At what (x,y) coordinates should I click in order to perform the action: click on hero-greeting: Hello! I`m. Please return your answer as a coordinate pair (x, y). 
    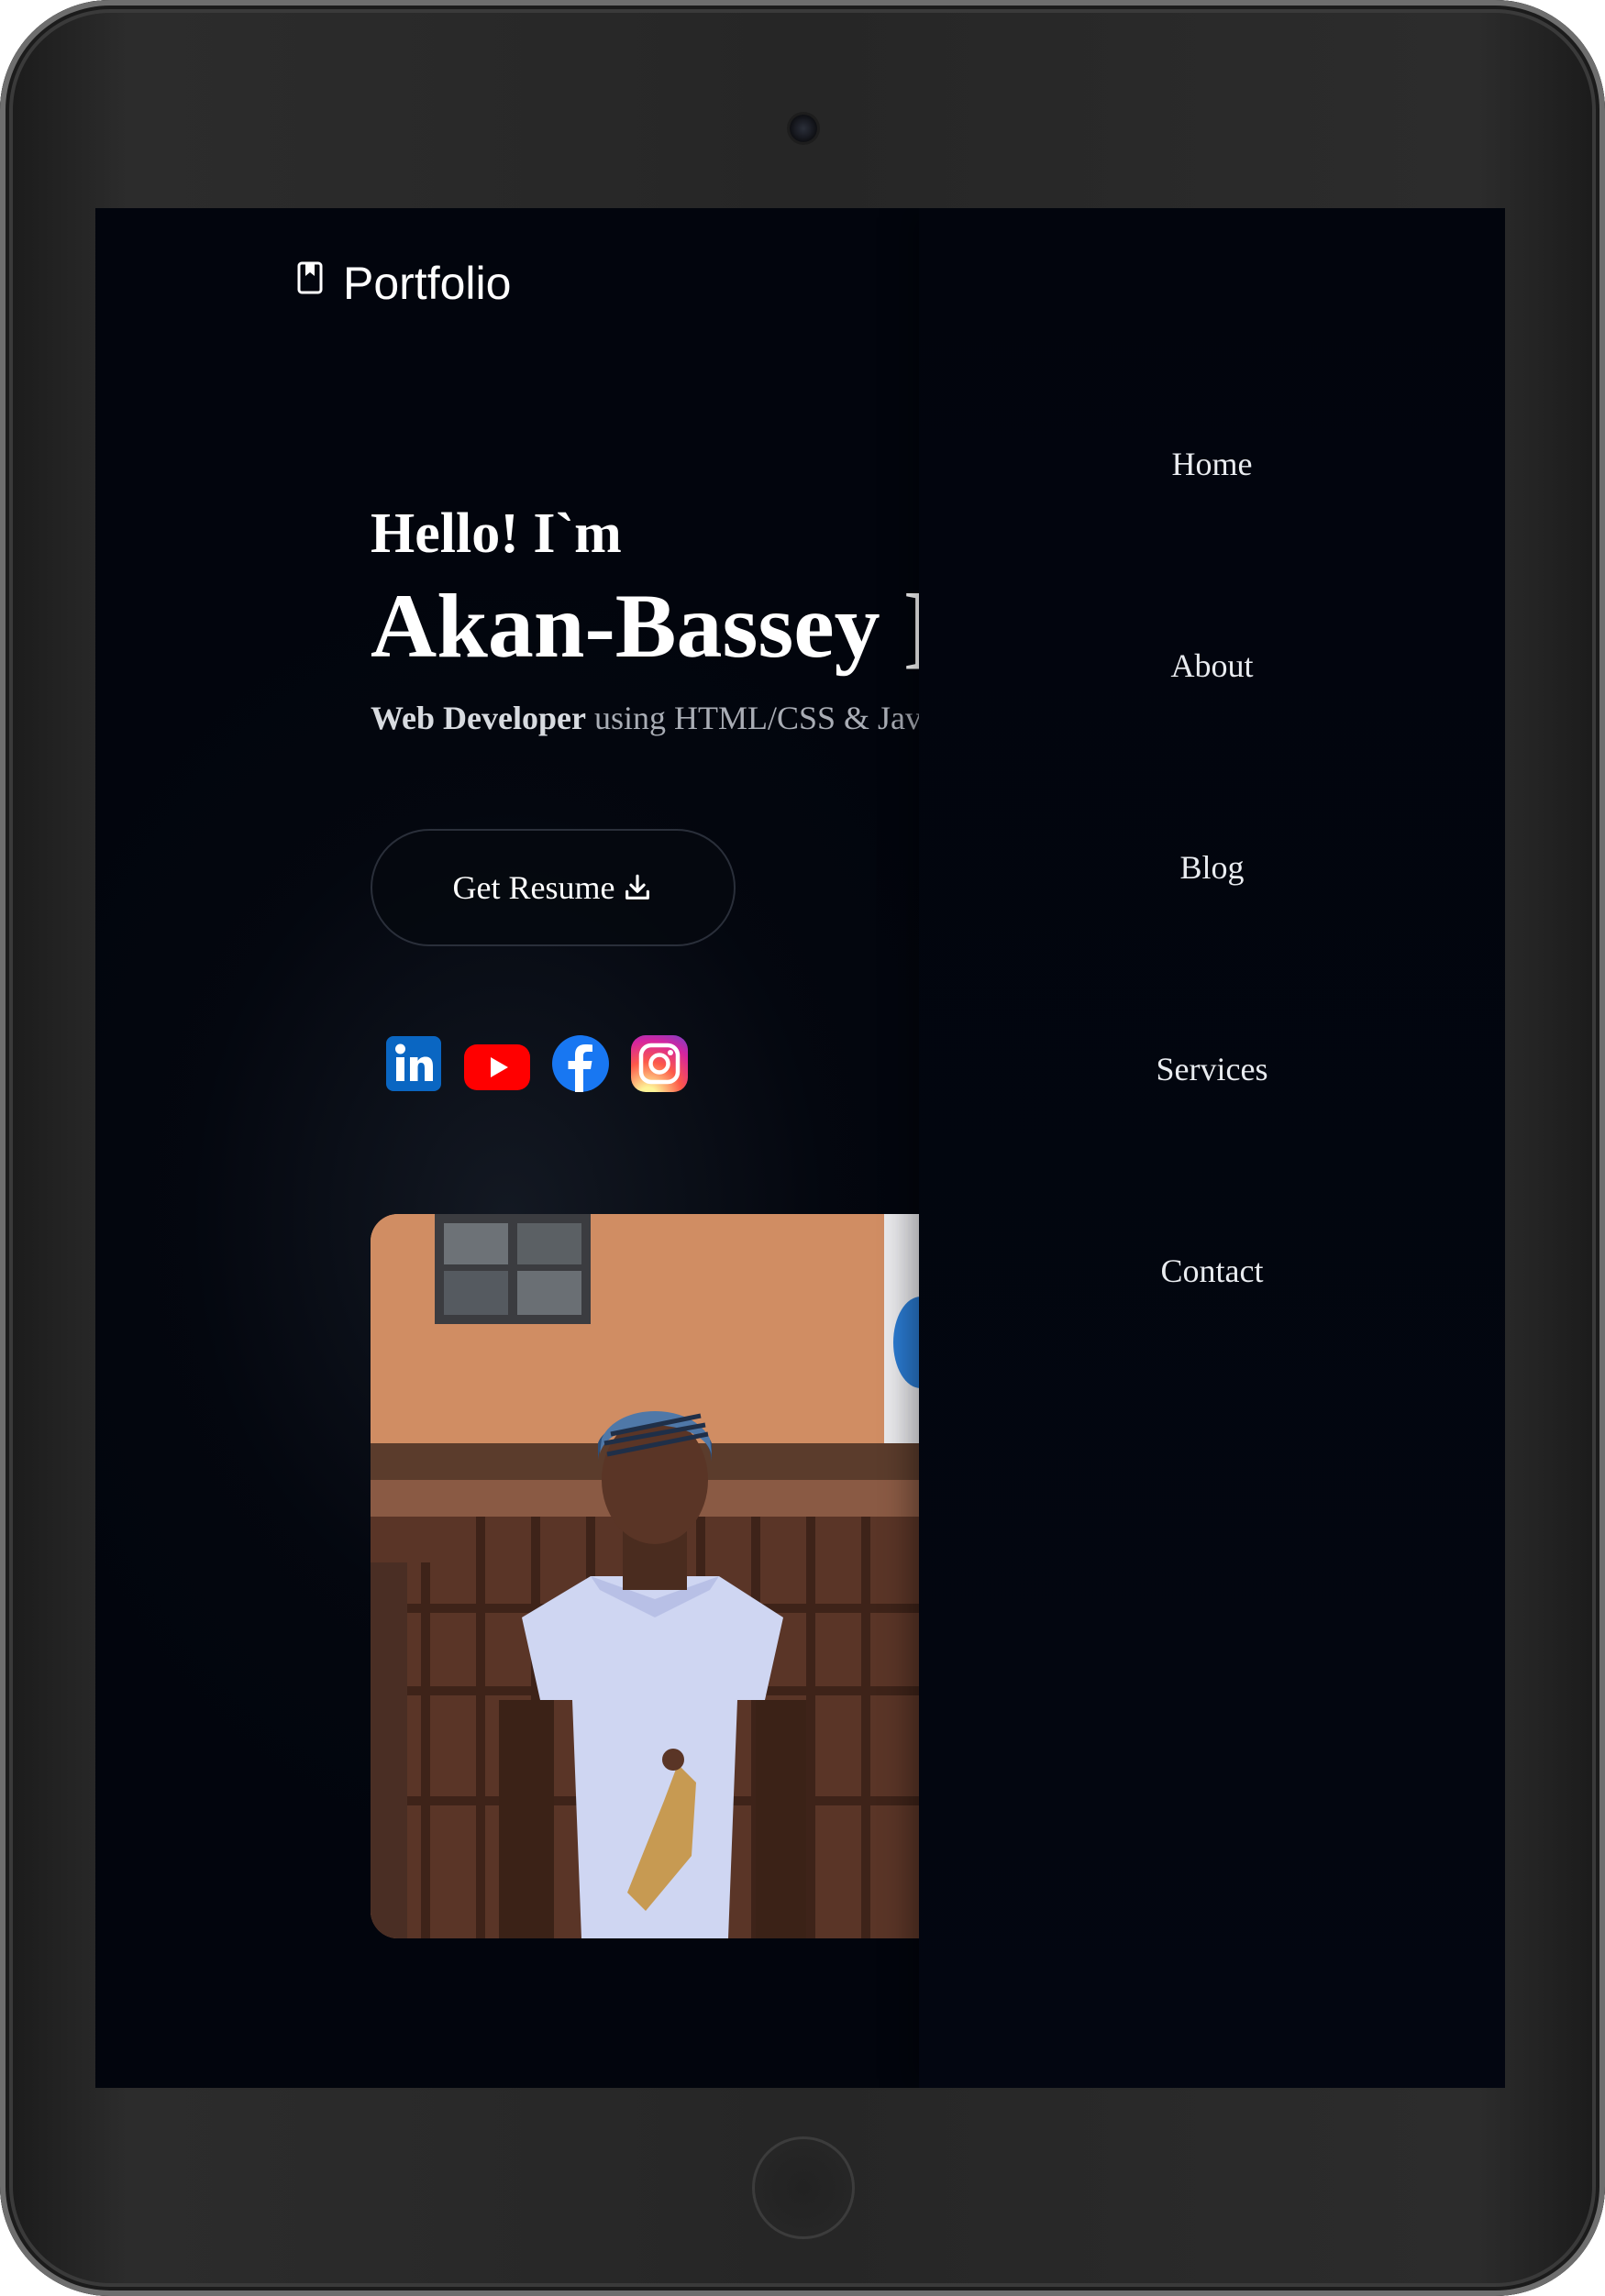
    Looking at the image, I should click on (496, 533).